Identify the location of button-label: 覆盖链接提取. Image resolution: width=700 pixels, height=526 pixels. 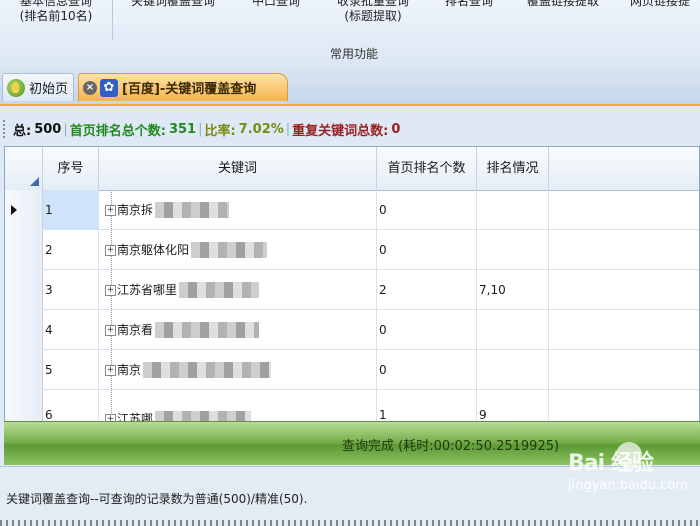
(562, 4).